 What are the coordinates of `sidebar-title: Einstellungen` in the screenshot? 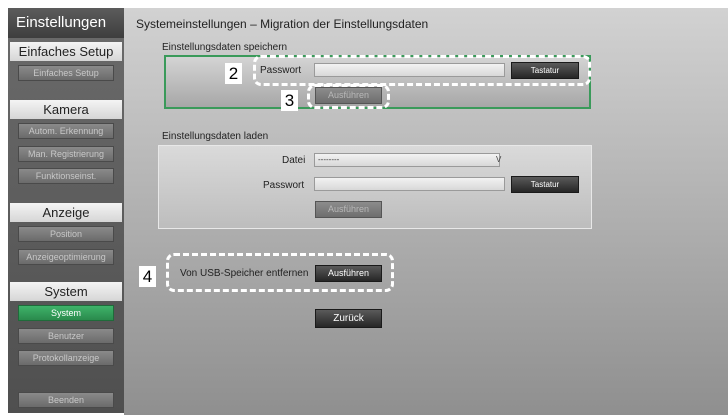 It's located at (66, 23).